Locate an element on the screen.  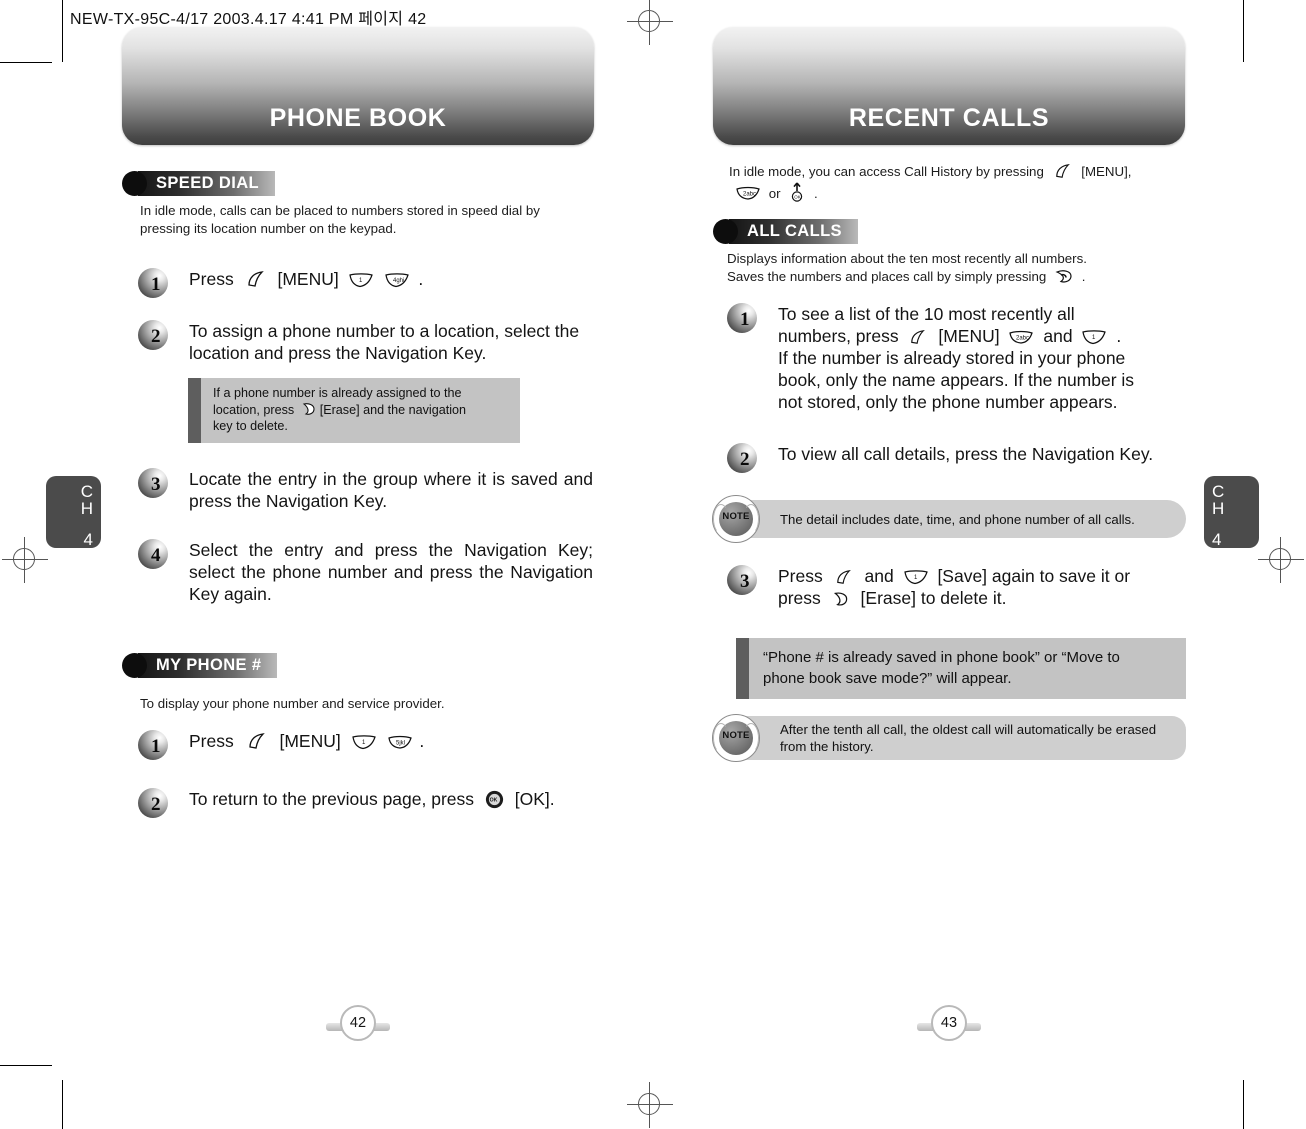
keypad-4ghi-icon: 4ghi is located at coordinates (397, 280).